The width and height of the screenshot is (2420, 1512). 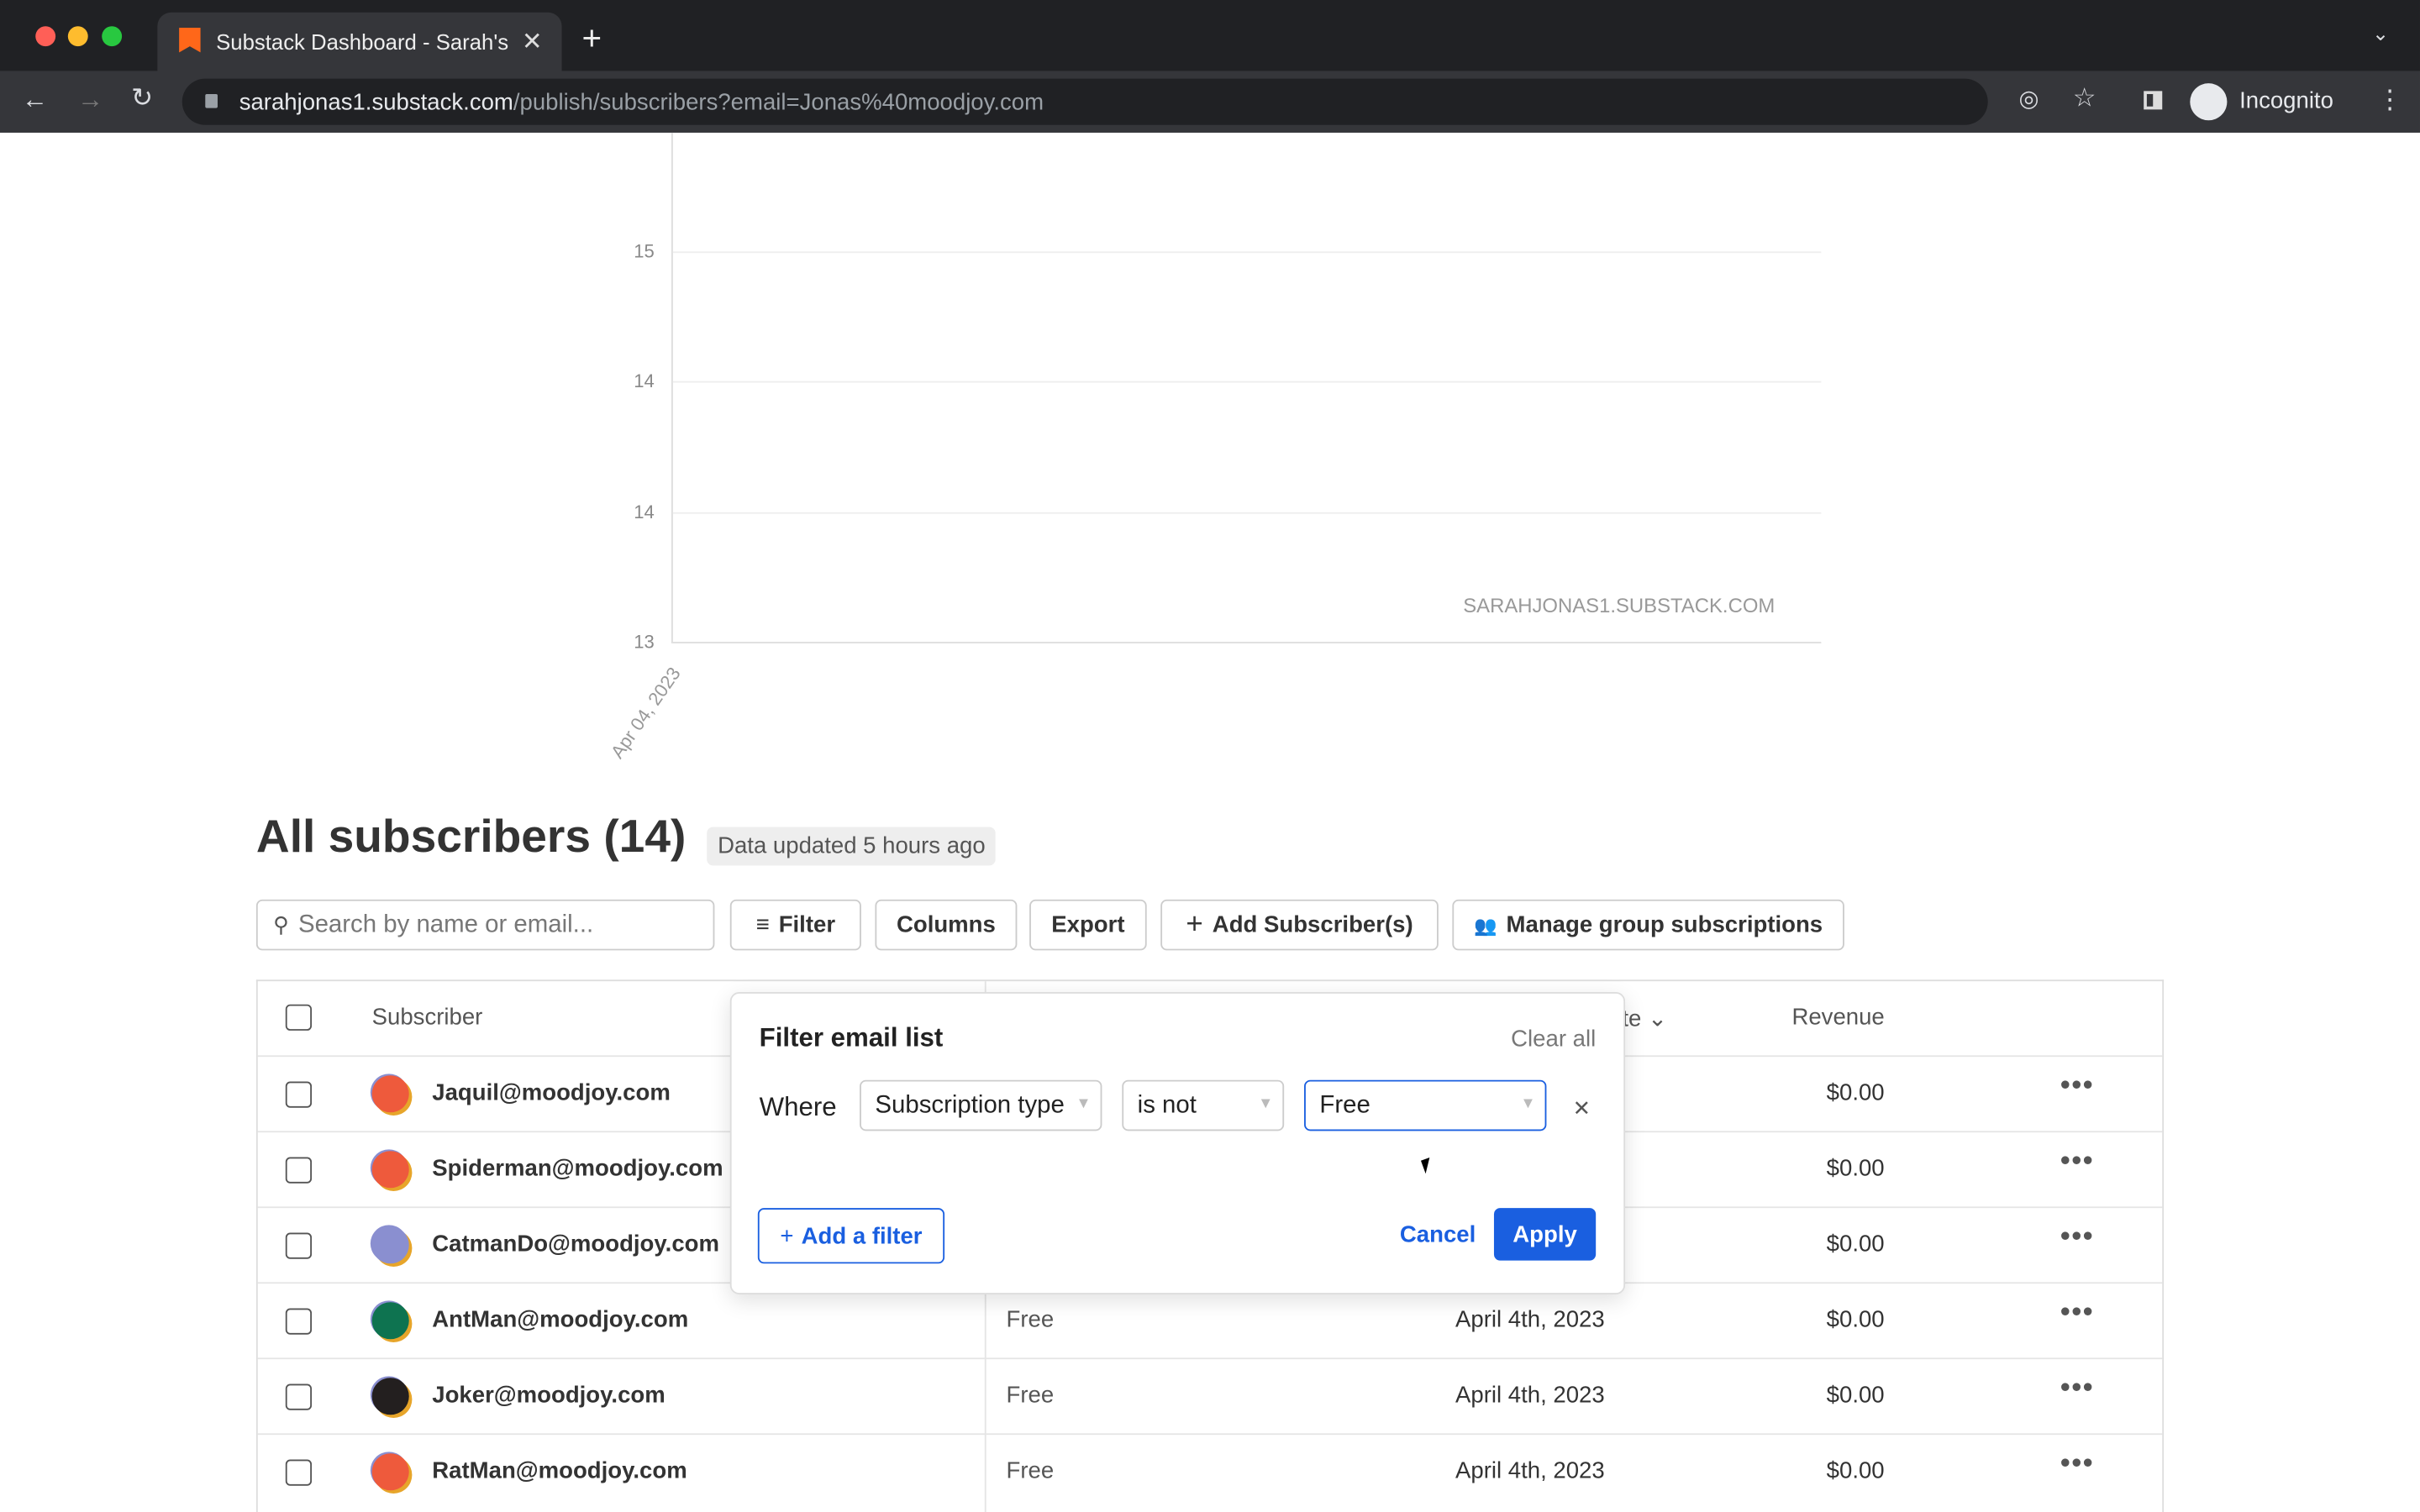 I want to click on chevron-down-icon: ⌄, so click(x=1658, y=1018).